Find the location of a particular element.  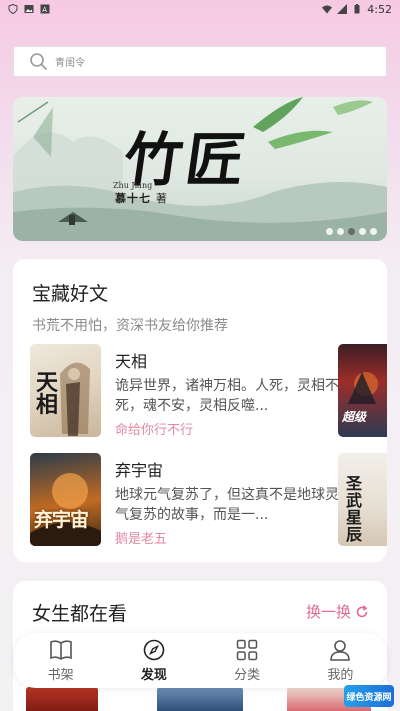

svg-text: A is located at coordinates (44, 10).